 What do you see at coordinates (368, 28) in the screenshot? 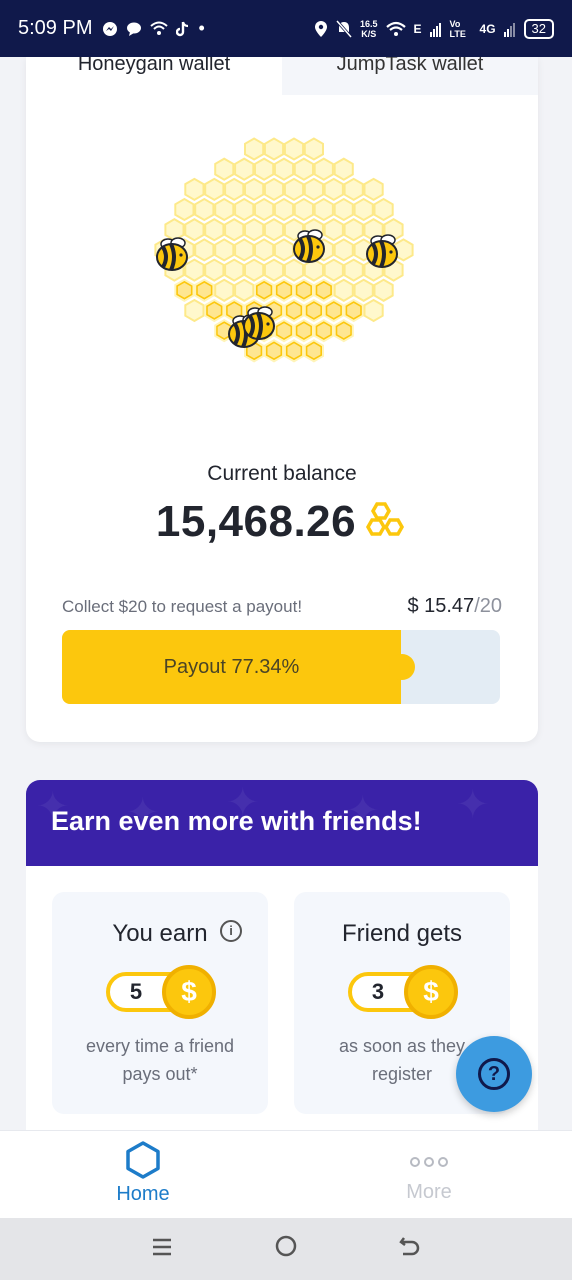
I see `network-speed: 16.5 K/S` at bounding box center [368, 28].